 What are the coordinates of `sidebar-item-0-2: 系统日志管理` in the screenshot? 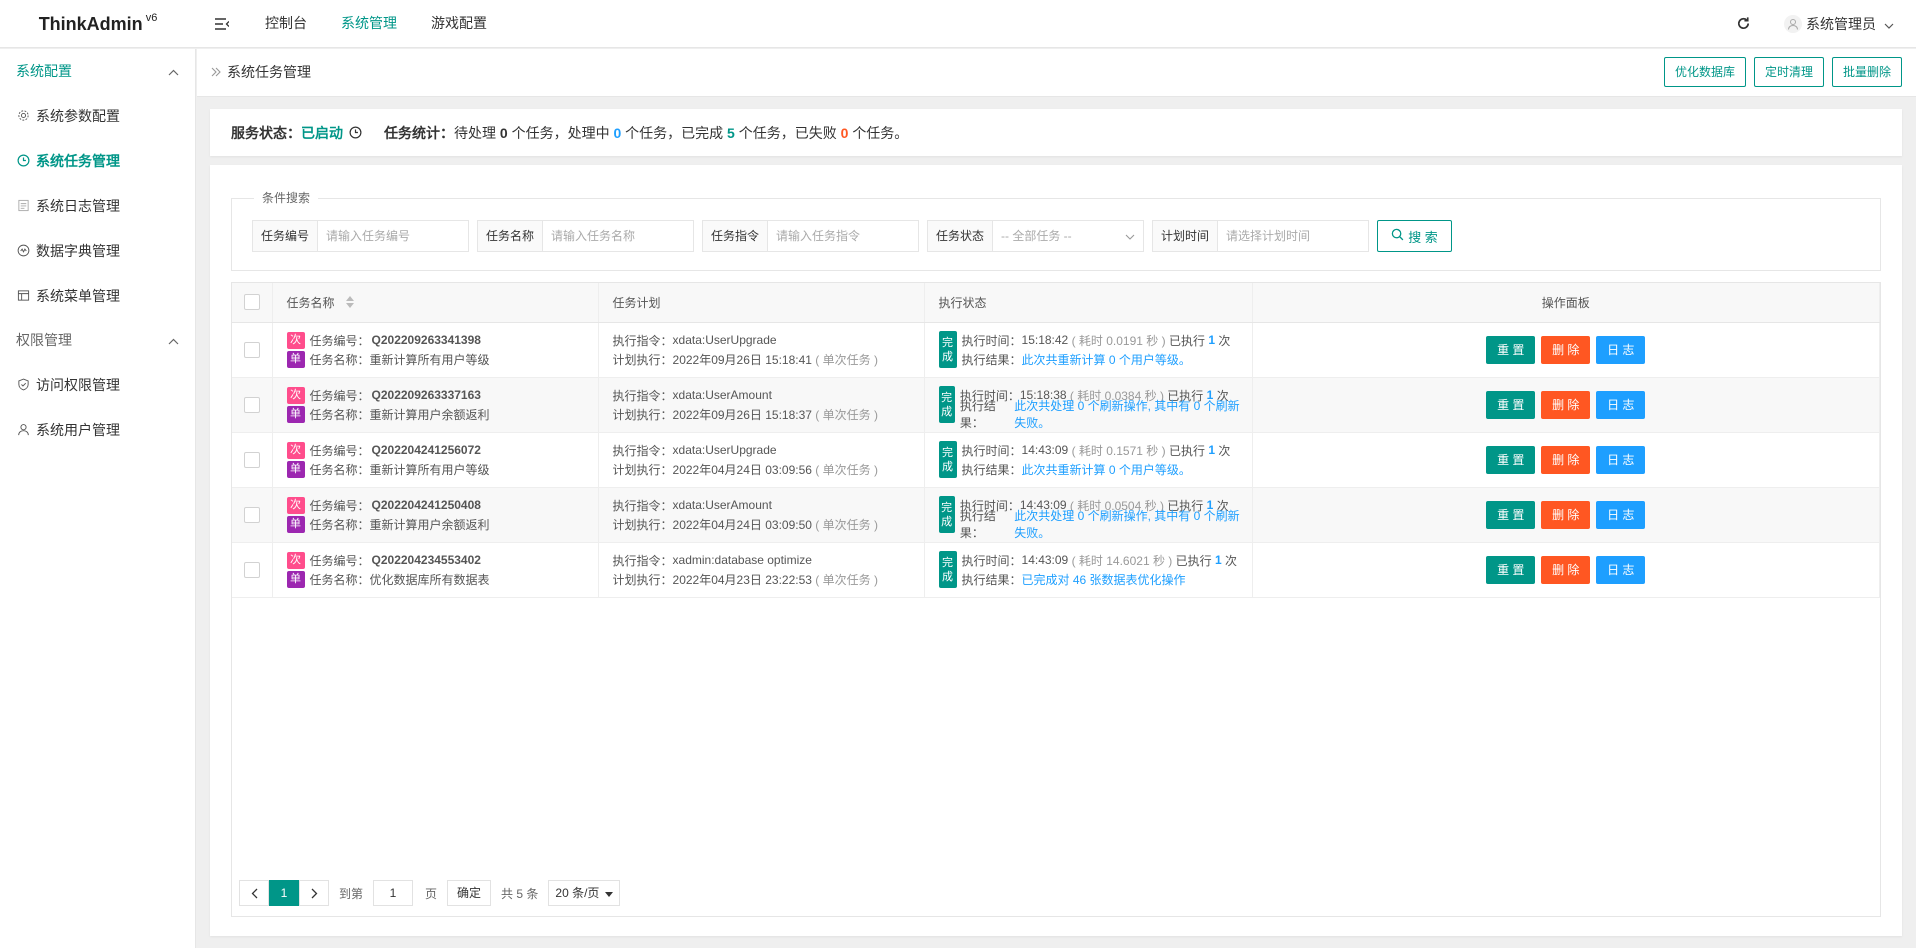 It's located at (97, 205).